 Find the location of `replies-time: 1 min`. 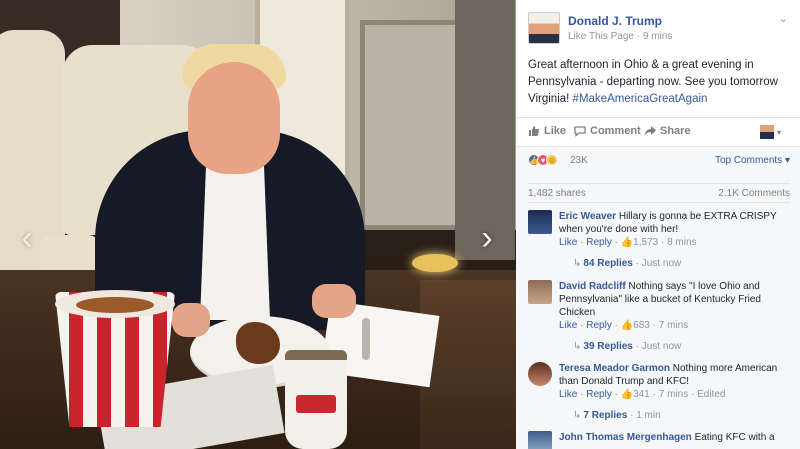

replies-time: 1 min is located at coordinates (648, 415).